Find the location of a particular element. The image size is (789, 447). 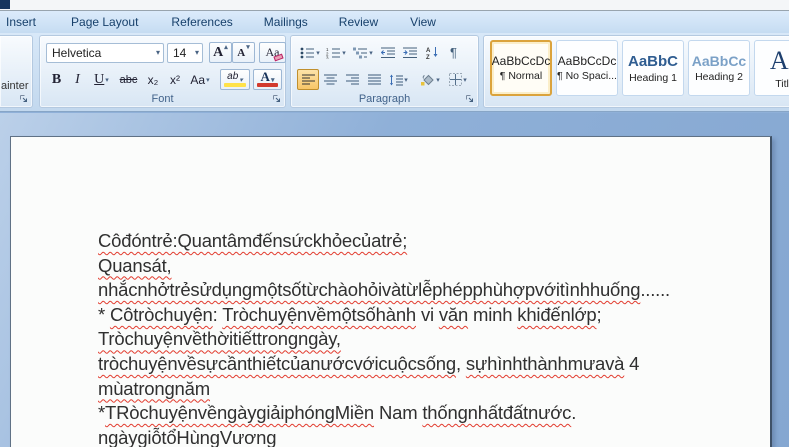

text-segment: vi is located at coordinates (427, 314).